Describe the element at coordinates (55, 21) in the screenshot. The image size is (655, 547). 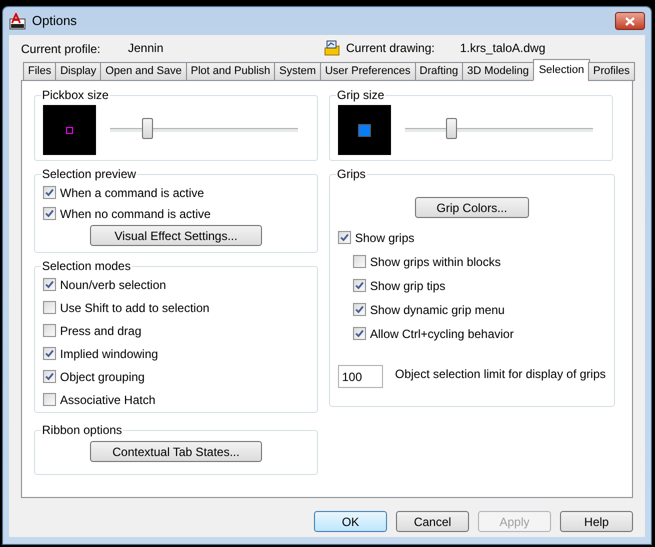
I see `window-title: Options` at that location.